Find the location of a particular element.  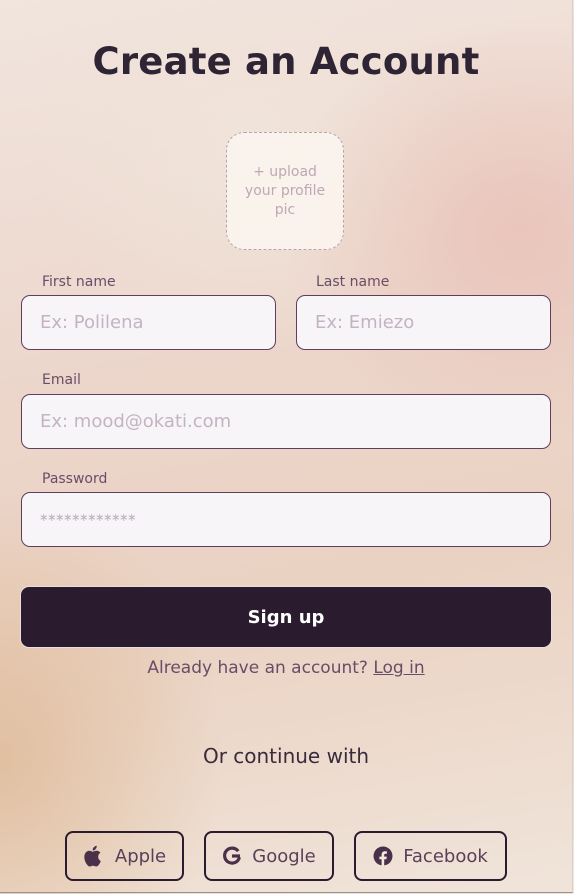

page-title: Create an Account is located at coordinates (286, 61).